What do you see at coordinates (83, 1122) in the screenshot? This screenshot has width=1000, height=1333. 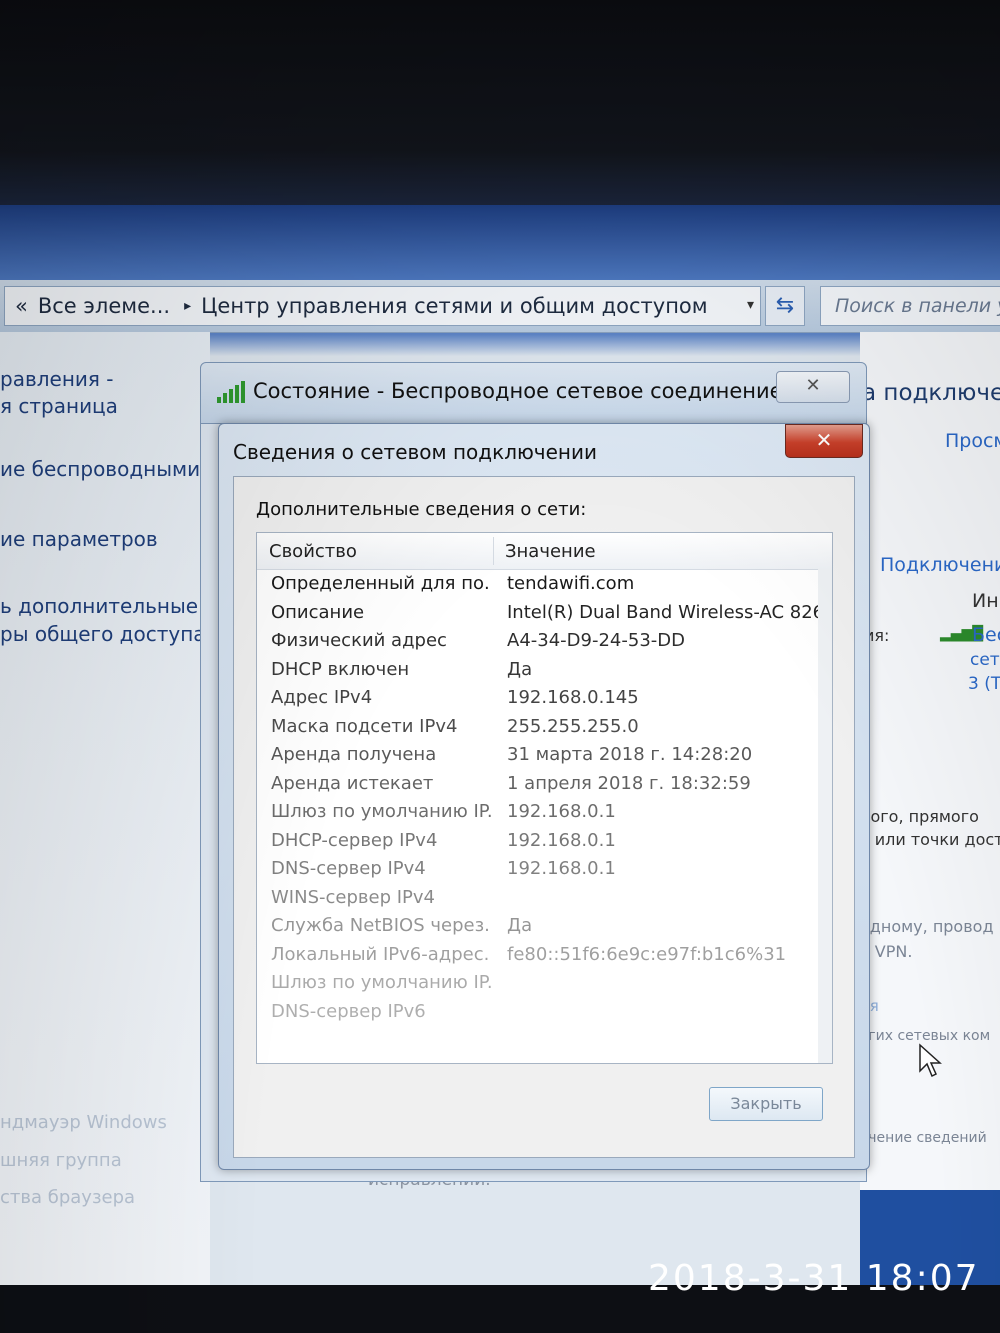 I see `left-link-firewall: ндмауэр Windows` at bounding box center [83, 1122].